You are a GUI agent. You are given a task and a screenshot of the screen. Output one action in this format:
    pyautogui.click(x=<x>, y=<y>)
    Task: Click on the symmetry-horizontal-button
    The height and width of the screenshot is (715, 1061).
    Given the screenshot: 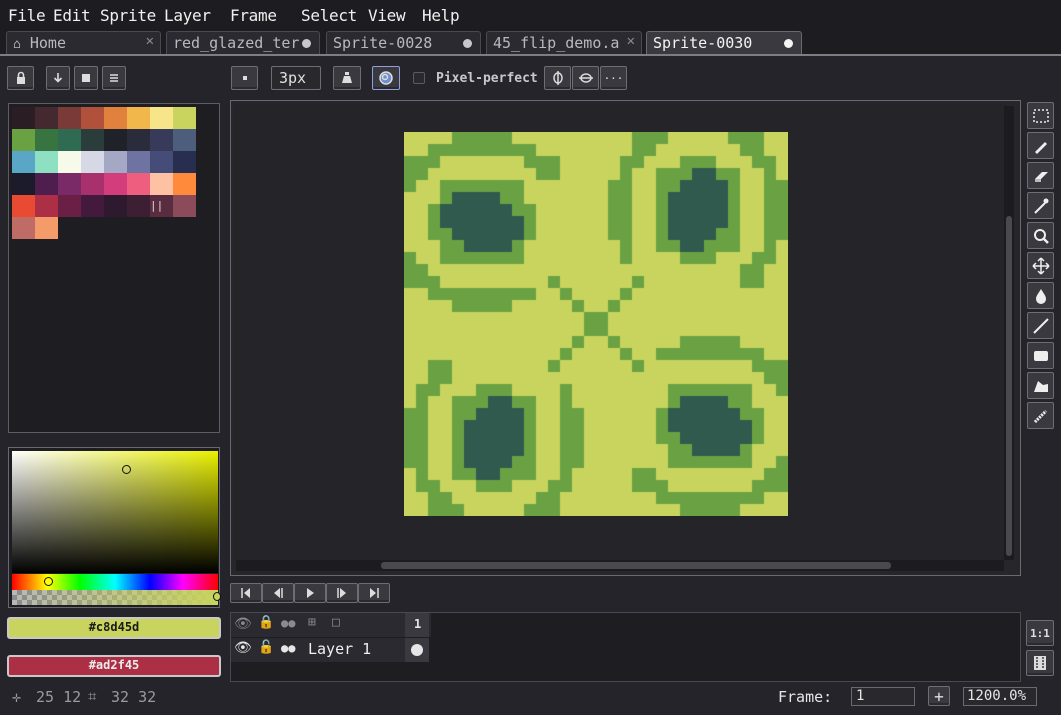 What is the action you would take?
    pyautogui.click(x=585, y=78)
    